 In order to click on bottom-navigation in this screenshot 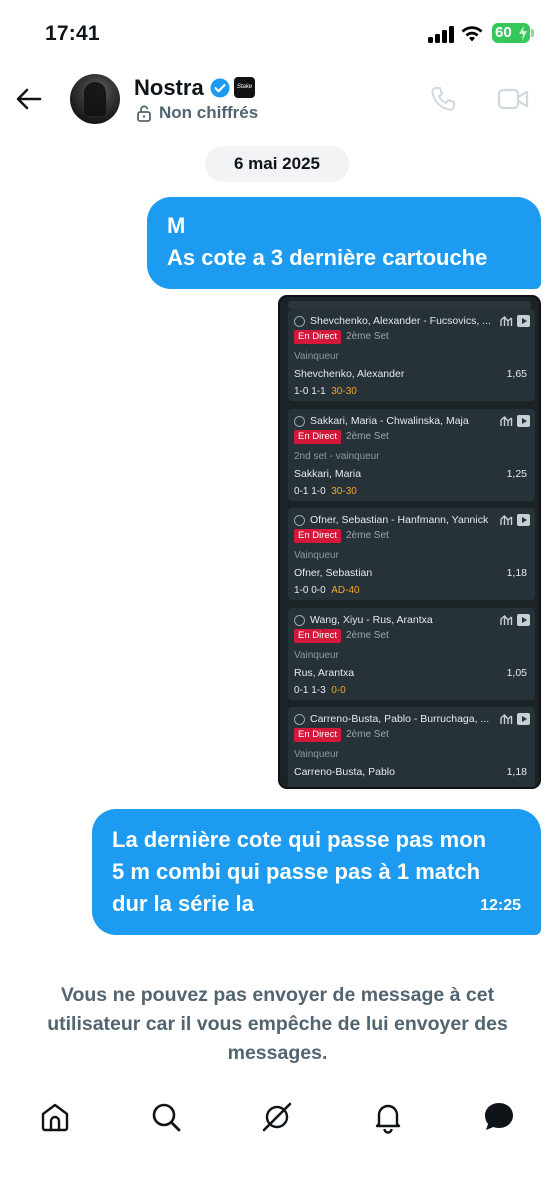, I will do `click(277, 1118)`.